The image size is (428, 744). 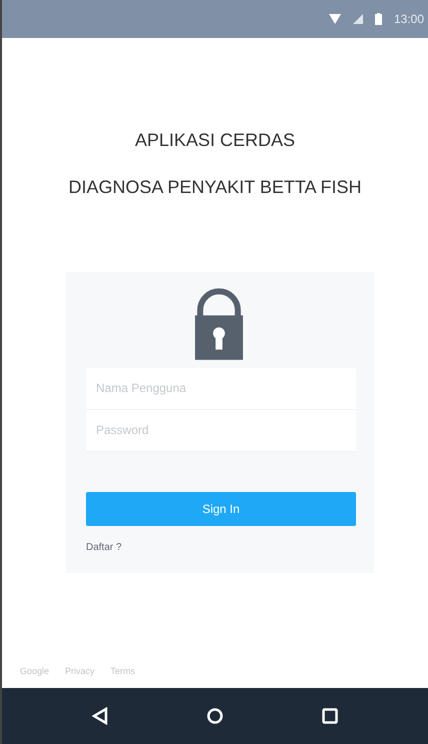 I want to click on password-field: Password, so click(x=221, y=431).